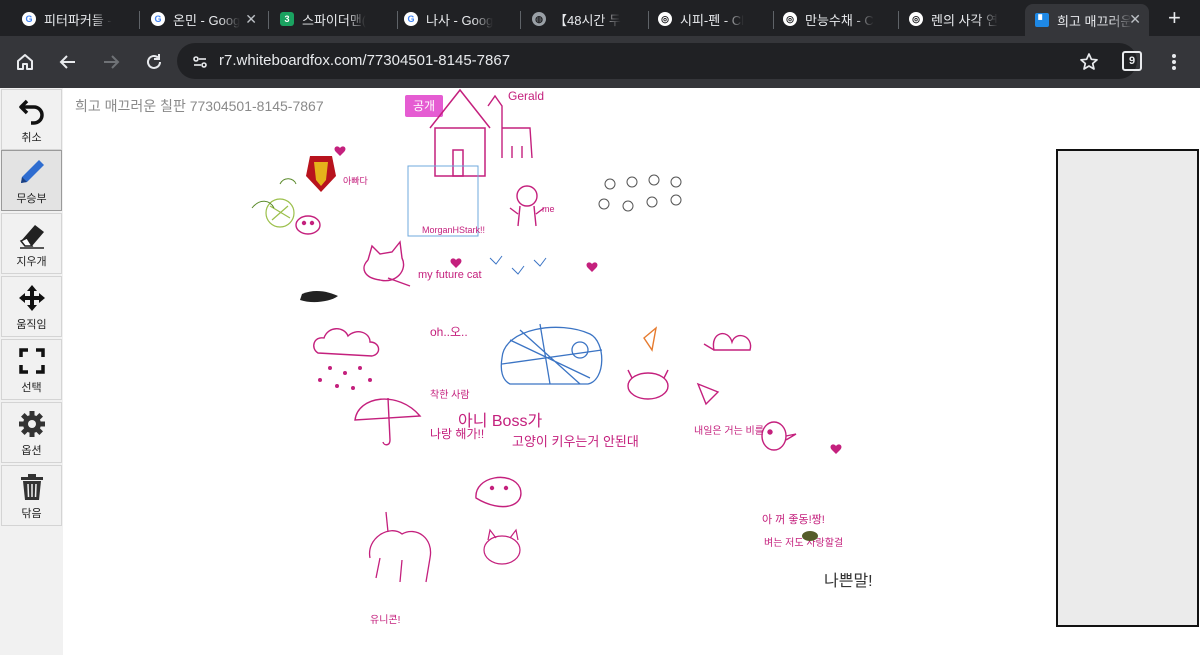  Describe the element at coordinates (1174, 62) in the screenshot. I see `menu-icon` at that location.